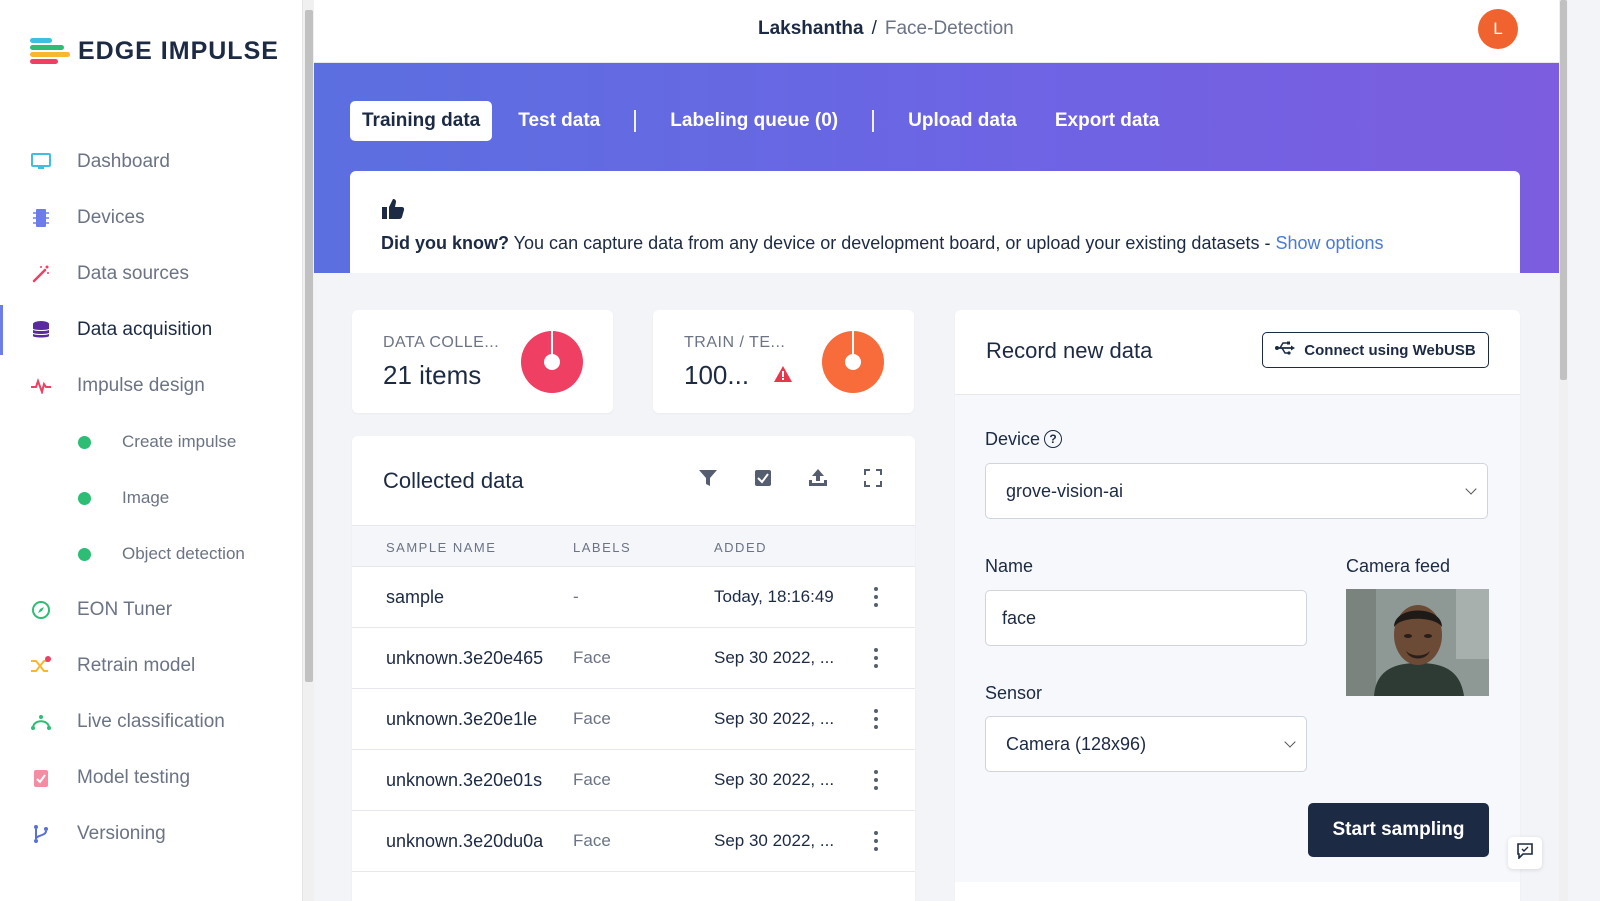 Image resolution: width=1600 pixels, height=901 pixels. I want to click on usb-icon, so click(1285, 350).